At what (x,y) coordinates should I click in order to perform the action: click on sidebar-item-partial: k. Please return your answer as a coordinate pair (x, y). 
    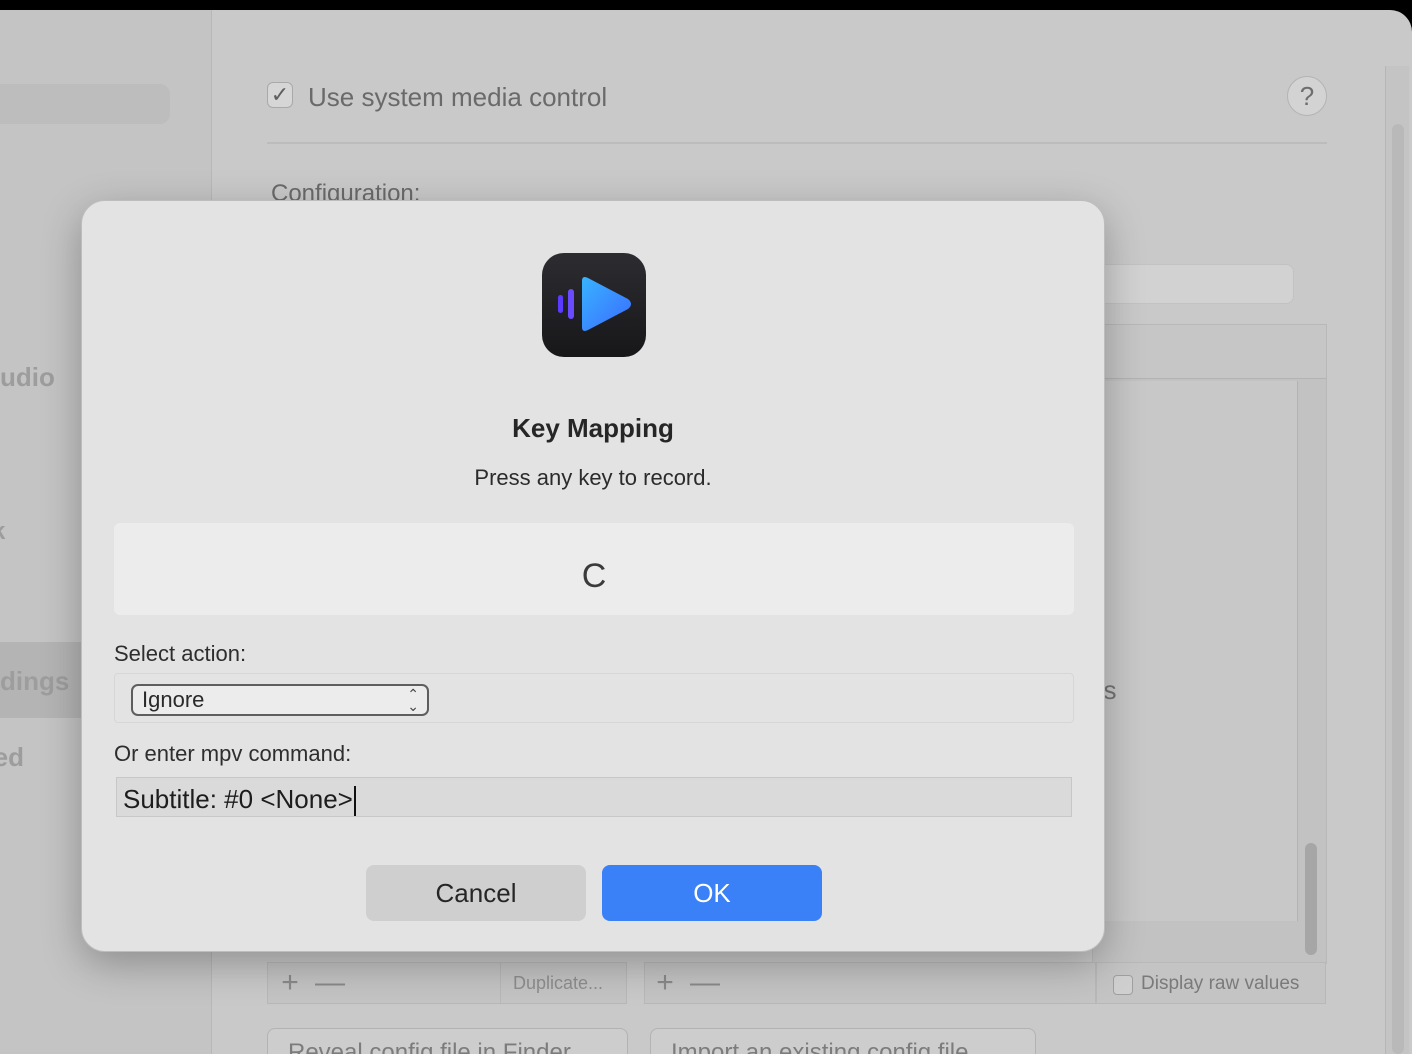
    Looking at the image, I should click on (2, 532).